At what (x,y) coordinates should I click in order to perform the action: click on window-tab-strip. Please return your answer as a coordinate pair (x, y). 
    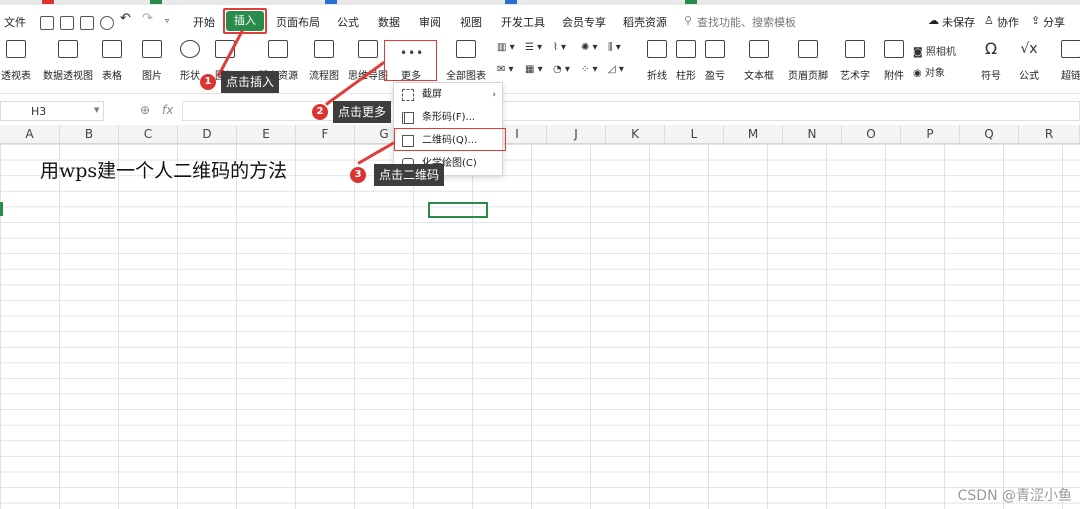
    Looking at the image, I should click on (540, 2).